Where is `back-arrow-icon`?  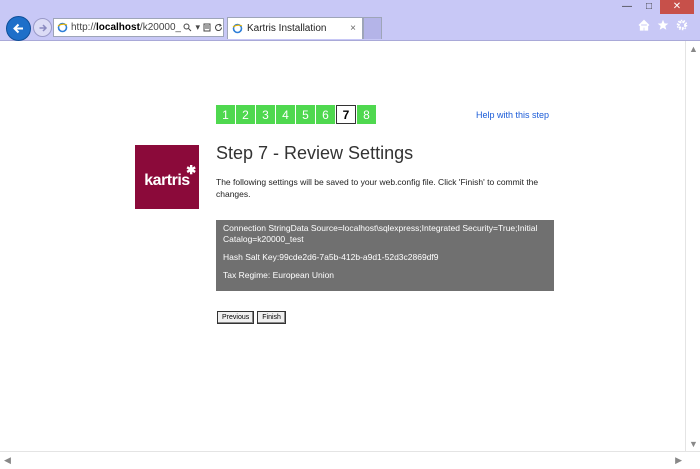
back-arrow-icon is located at coordinates (18, 28).